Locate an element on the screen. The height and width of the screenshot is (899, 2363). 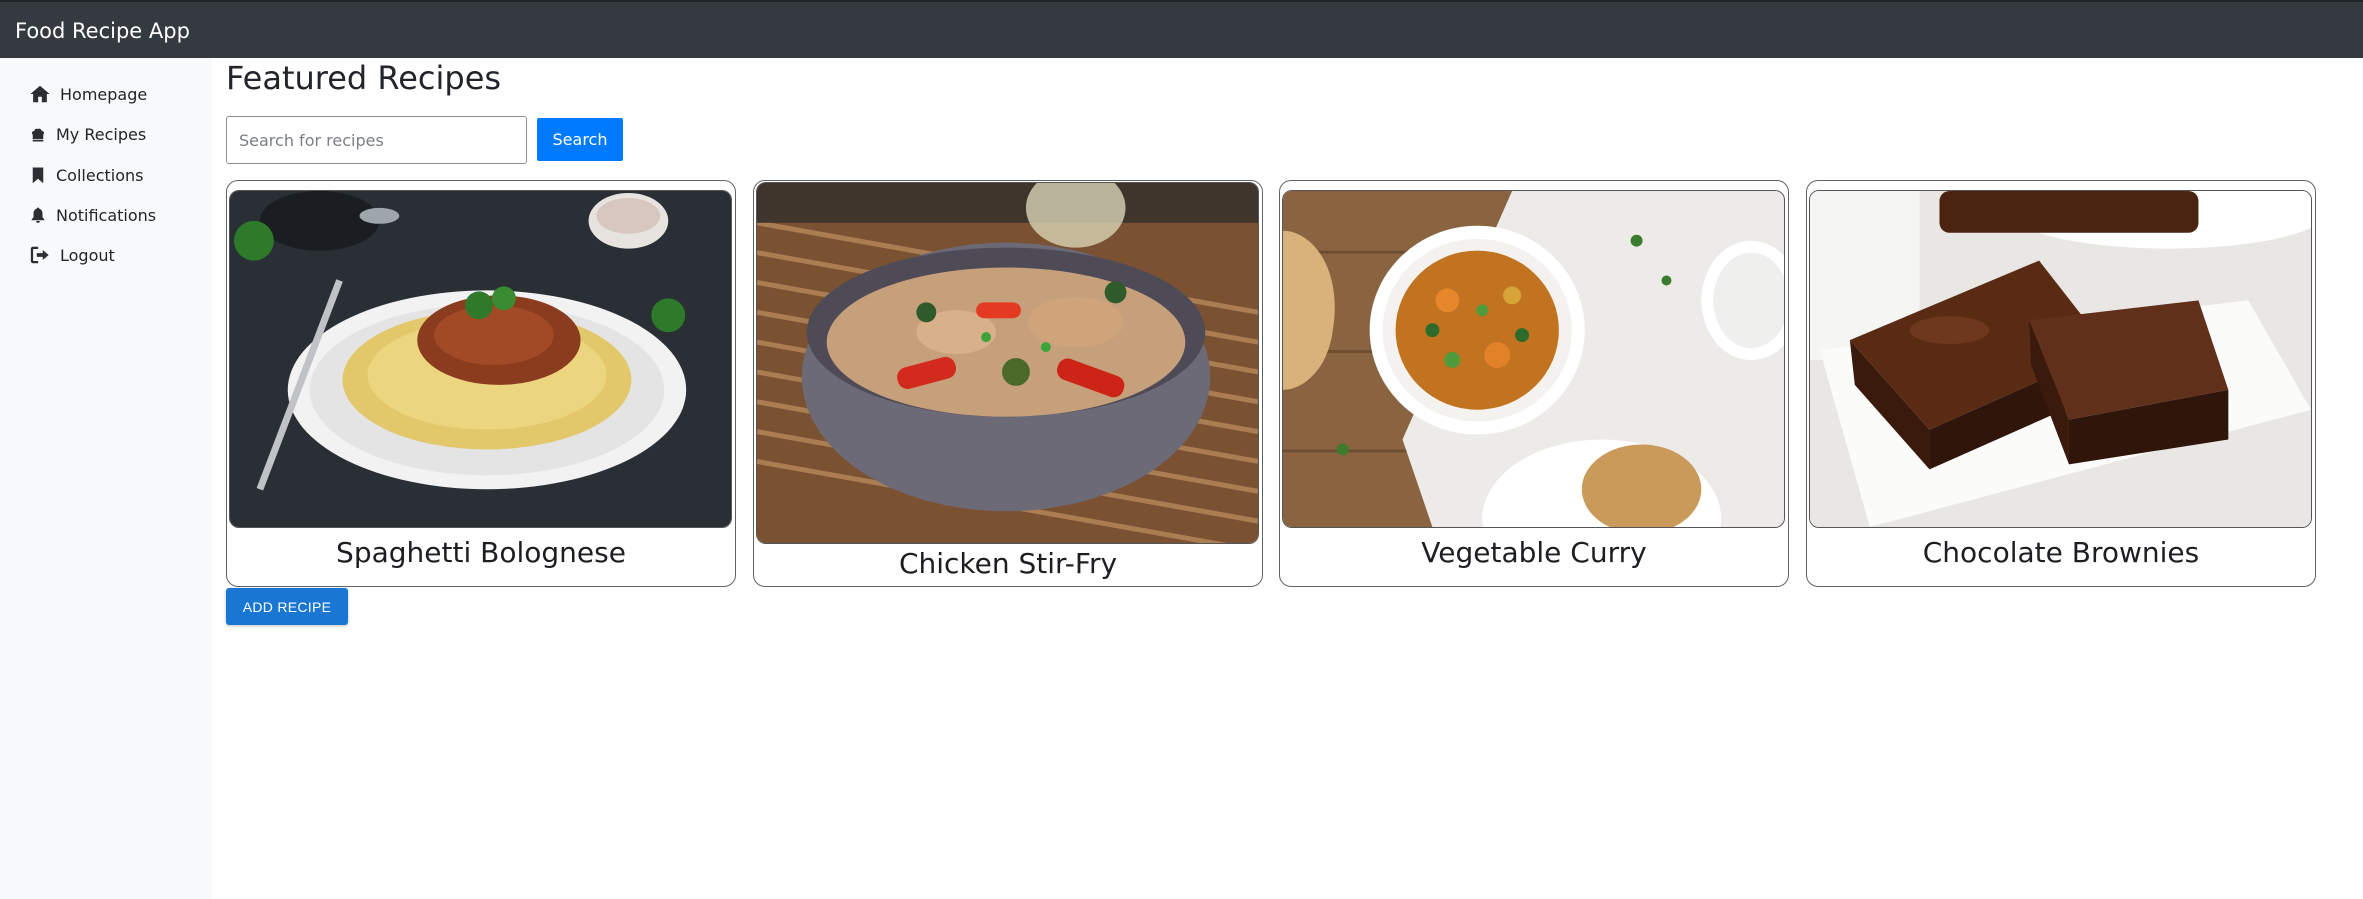
recipe-title: Spaghetti Bolognese is located at coordinates (481, 552).